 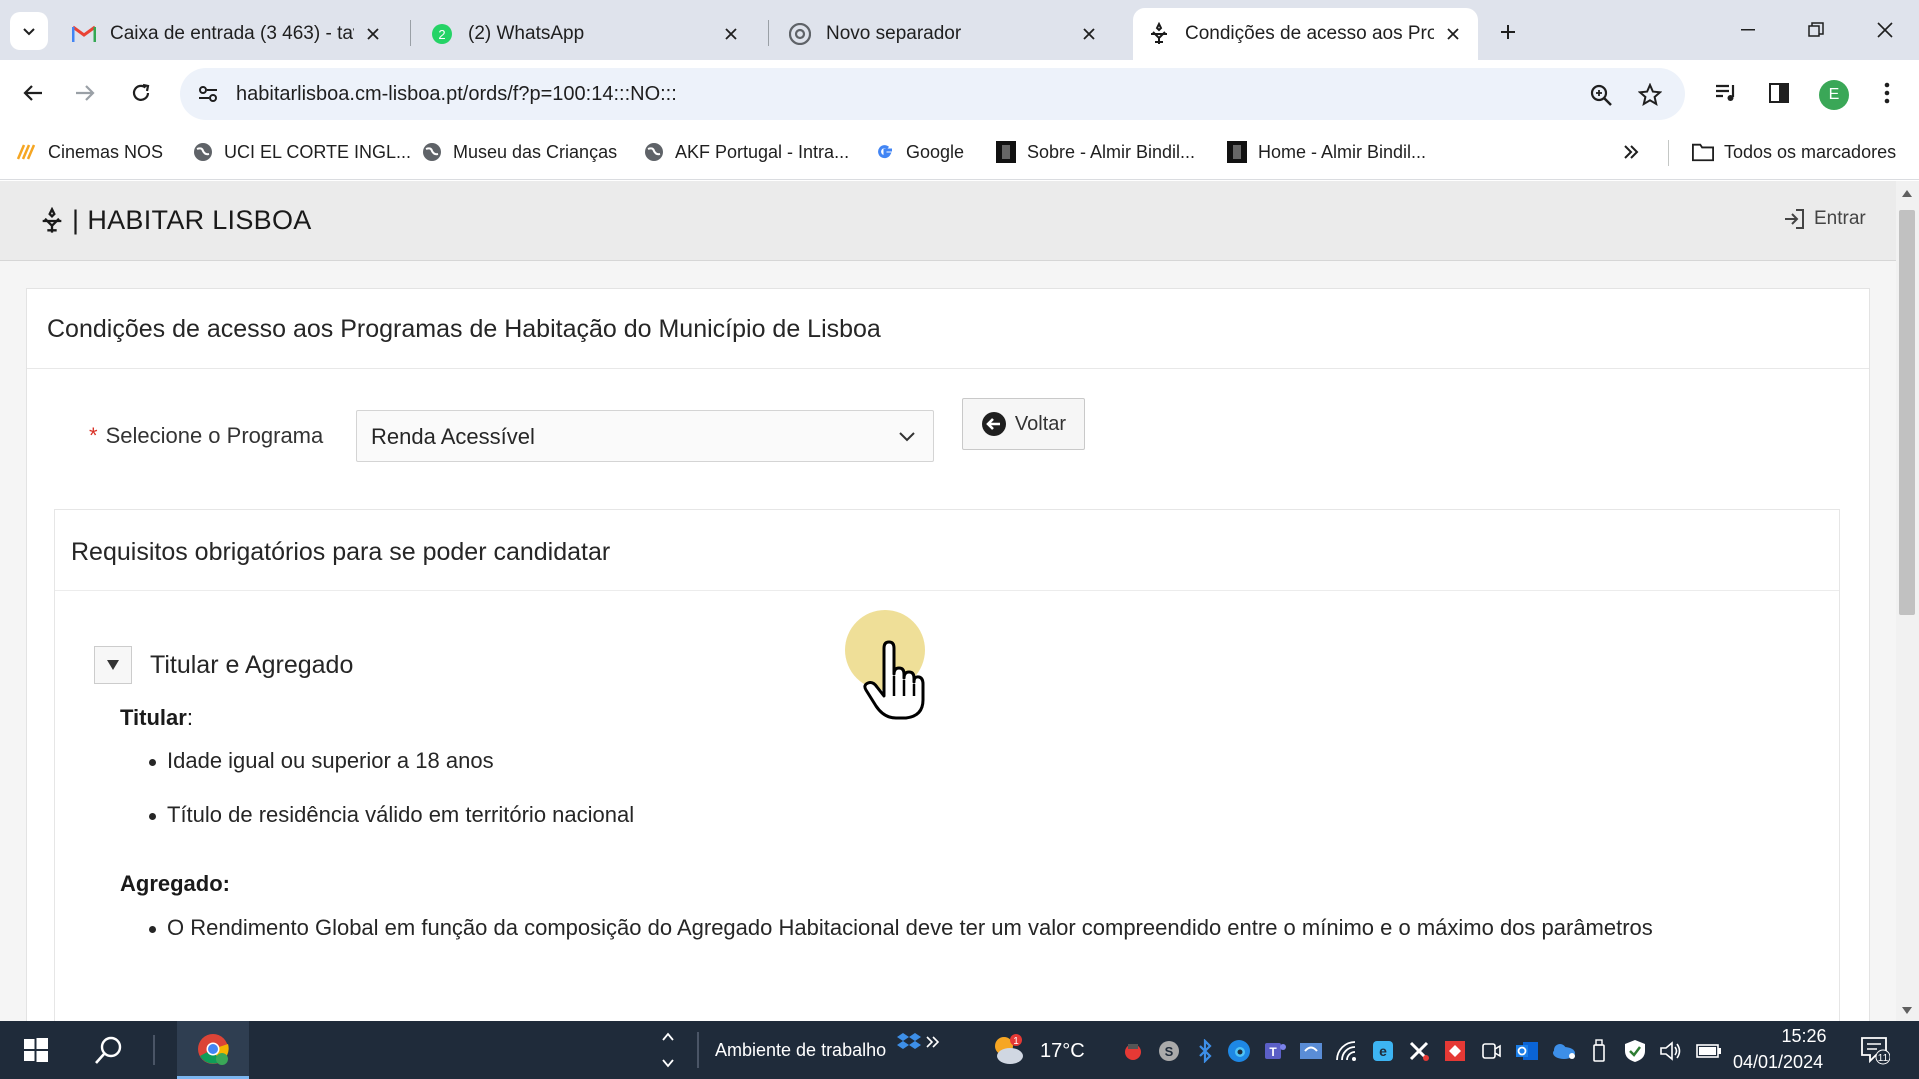 I want to click on program-label: * Selecione o Programa, so click(x=206, y=436).